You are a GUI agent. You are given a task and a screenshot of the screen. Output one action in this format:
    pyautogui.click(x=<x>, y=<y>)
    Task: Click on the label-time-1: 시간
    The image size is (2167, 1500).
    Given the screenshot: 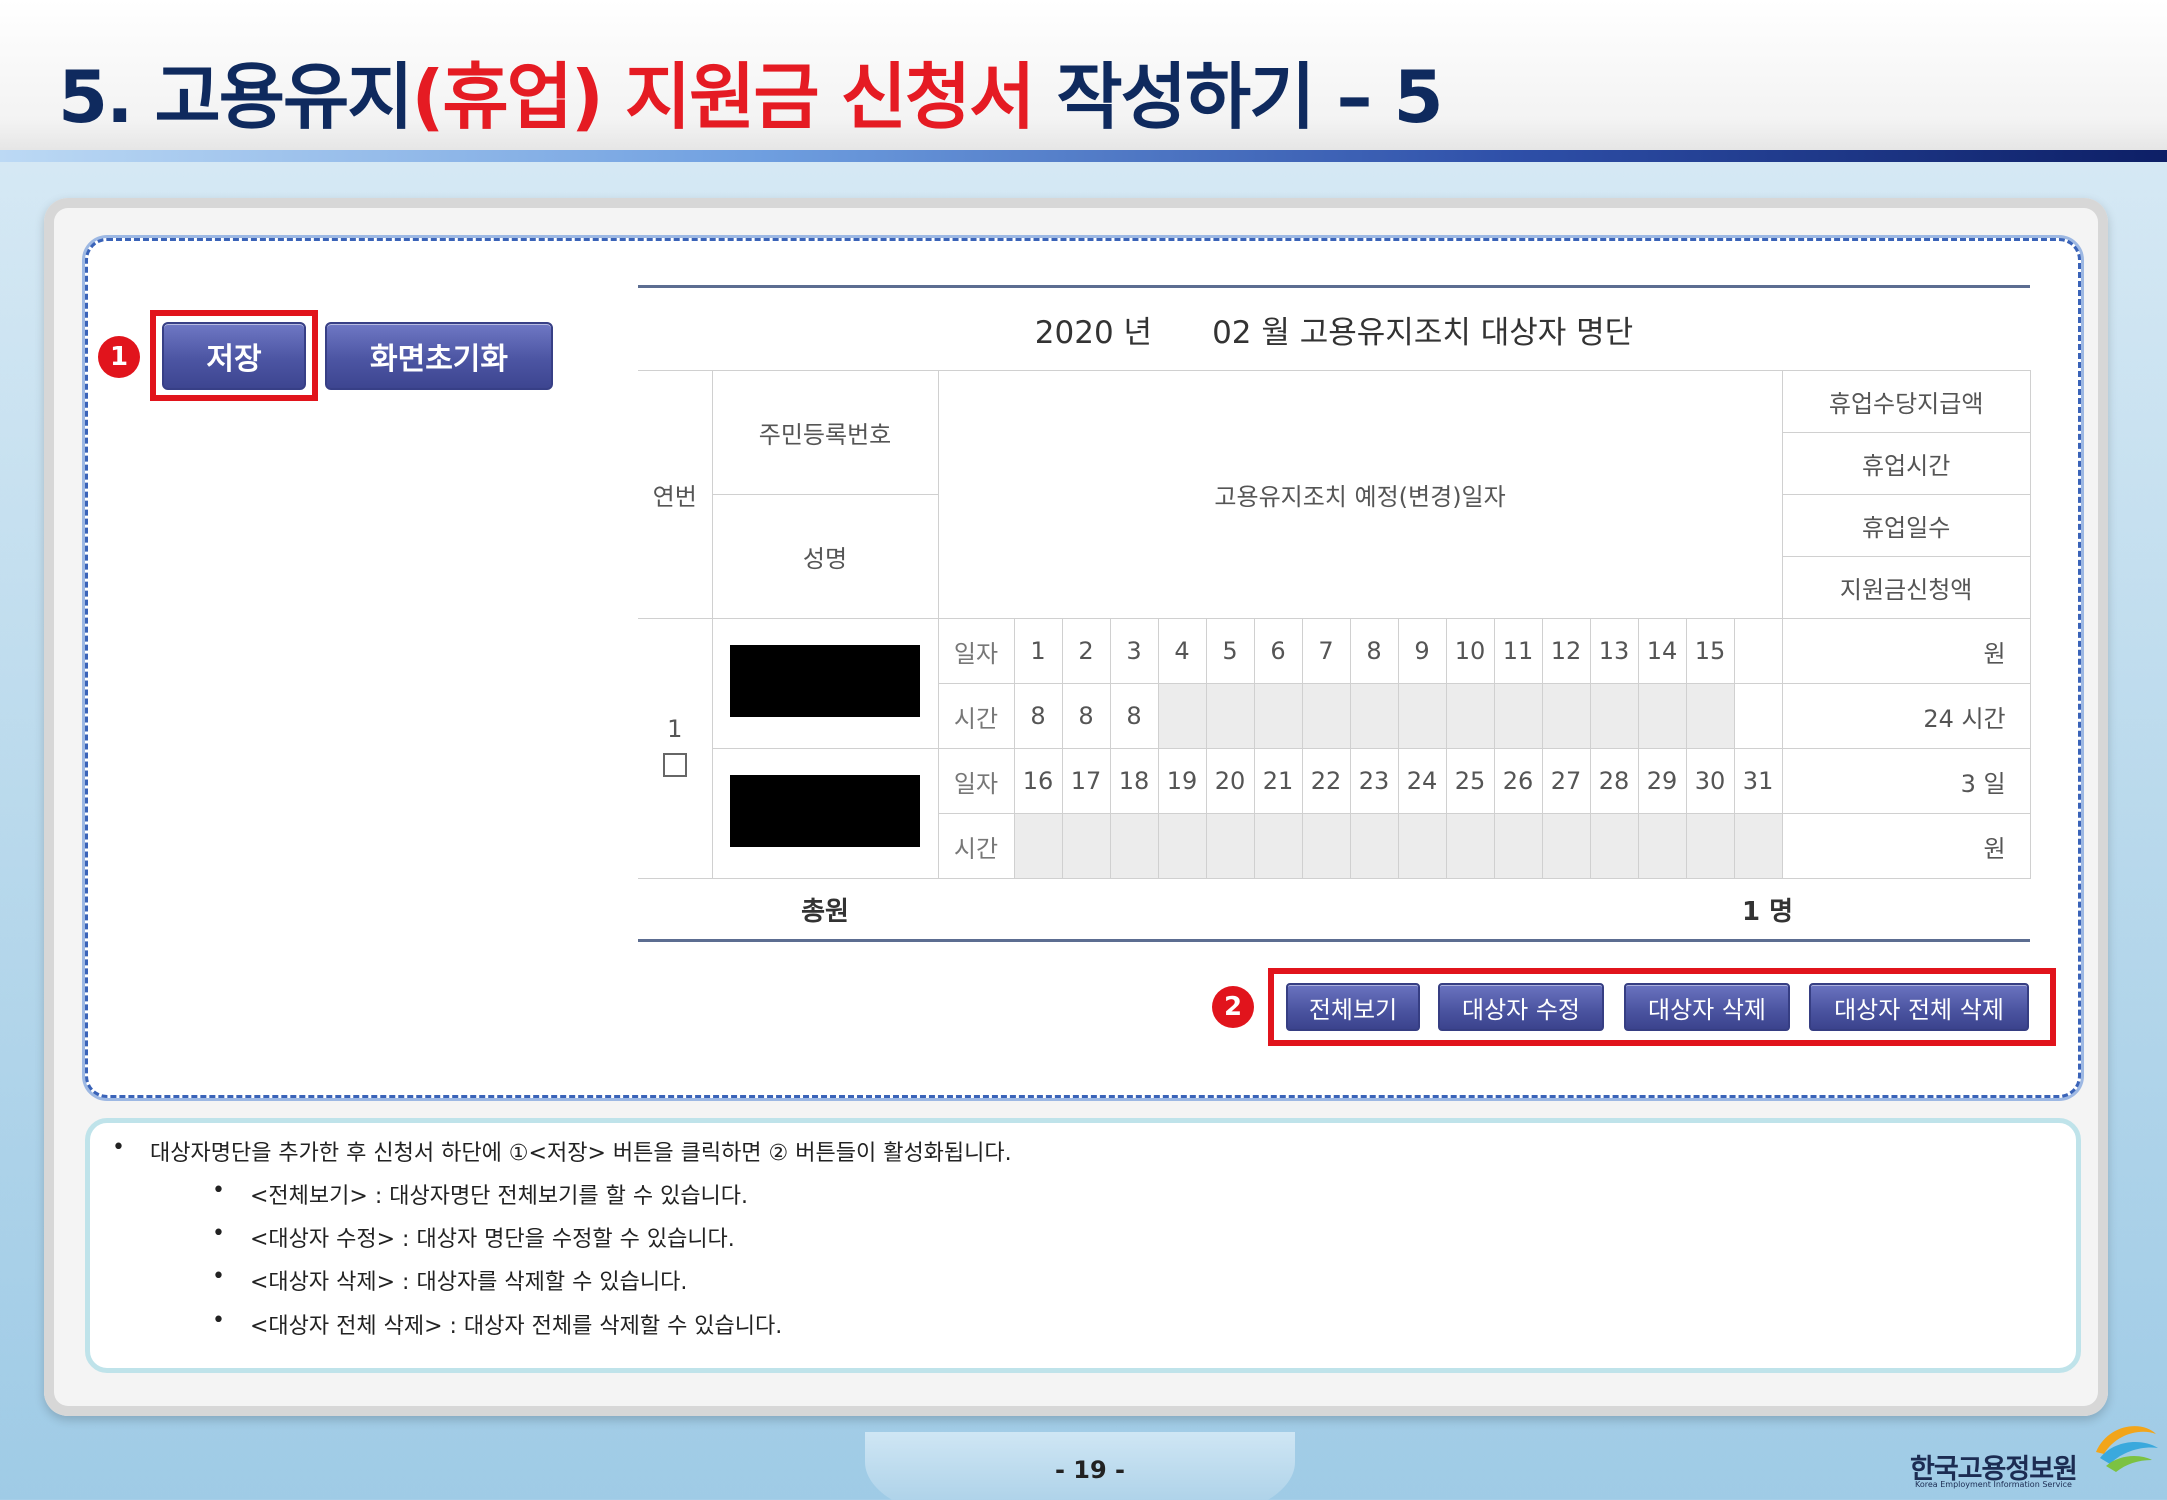 What is the action you would take?
    pyautogui.click(x=976, y=716)
    